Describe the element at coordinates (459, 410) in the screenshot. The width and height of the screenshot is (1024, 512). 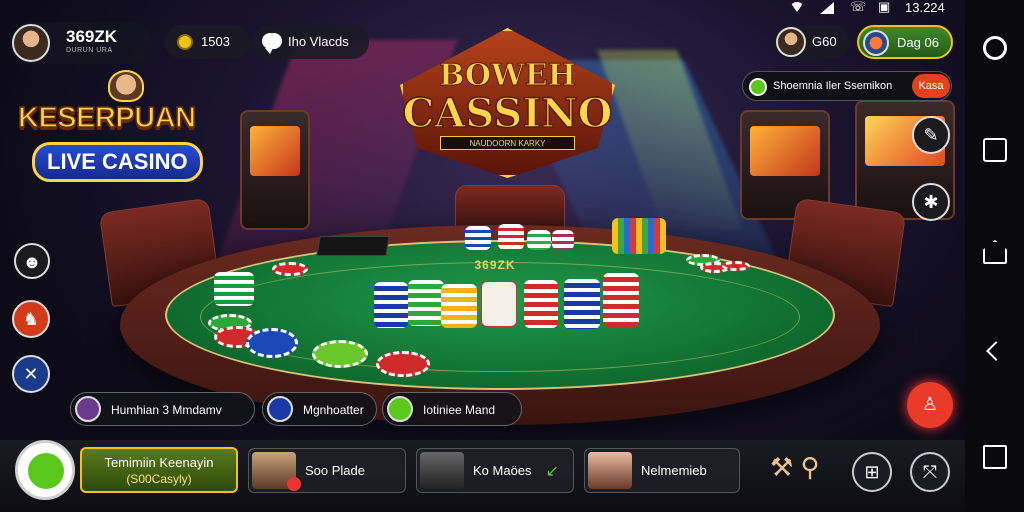
I see `game-tag-label: Iotiniee Mand` at that location.